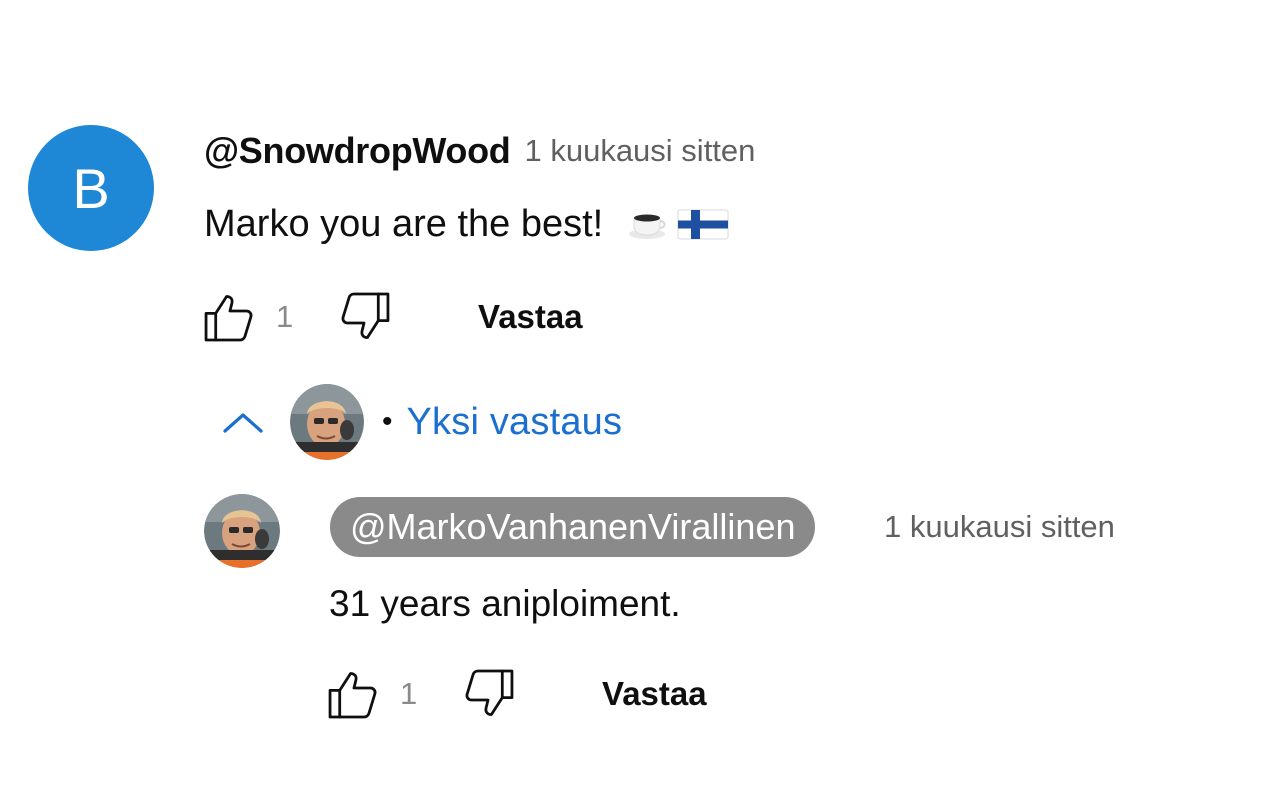  Describe the element at coordinates (404, 223) in the screenshot. I see `comment-text: Marko you are the best!` at that location.